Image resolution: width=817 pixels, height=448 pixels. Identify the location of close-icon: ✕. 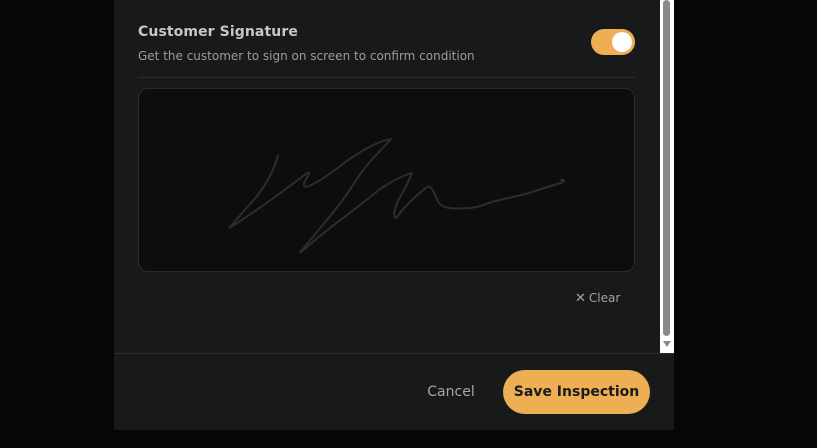
(580, 298).